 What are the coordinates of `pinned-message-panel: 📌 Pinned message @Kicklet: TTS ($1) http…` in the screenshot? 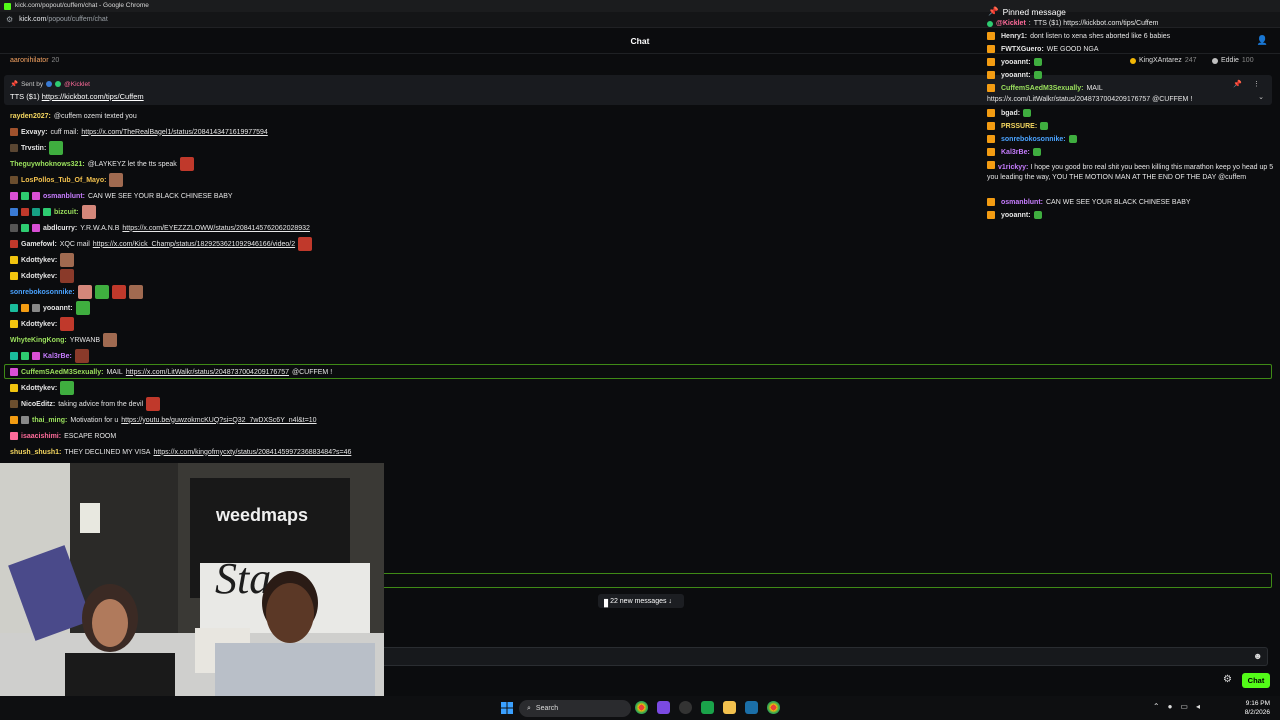 It's located at (1131, 114).